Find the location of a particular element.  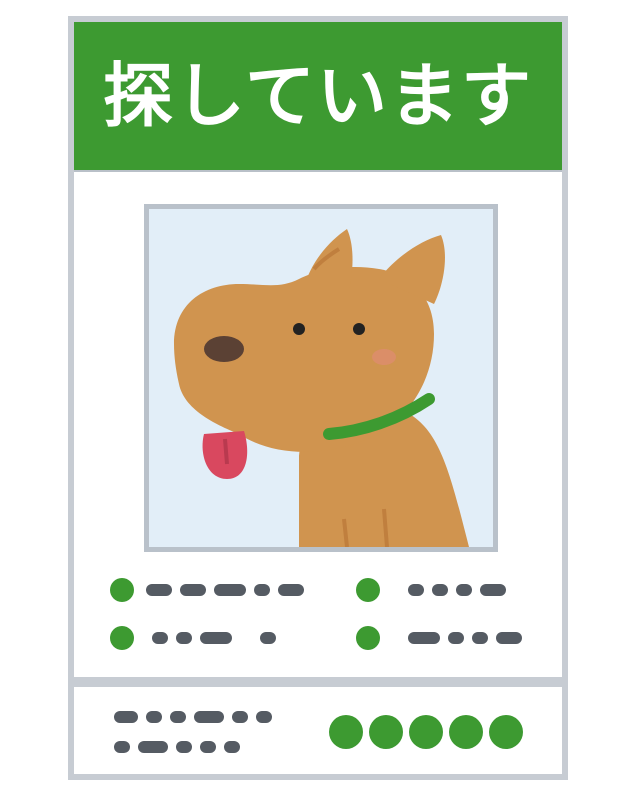

poster-header: 探しています is located at coordinates (318, 97).